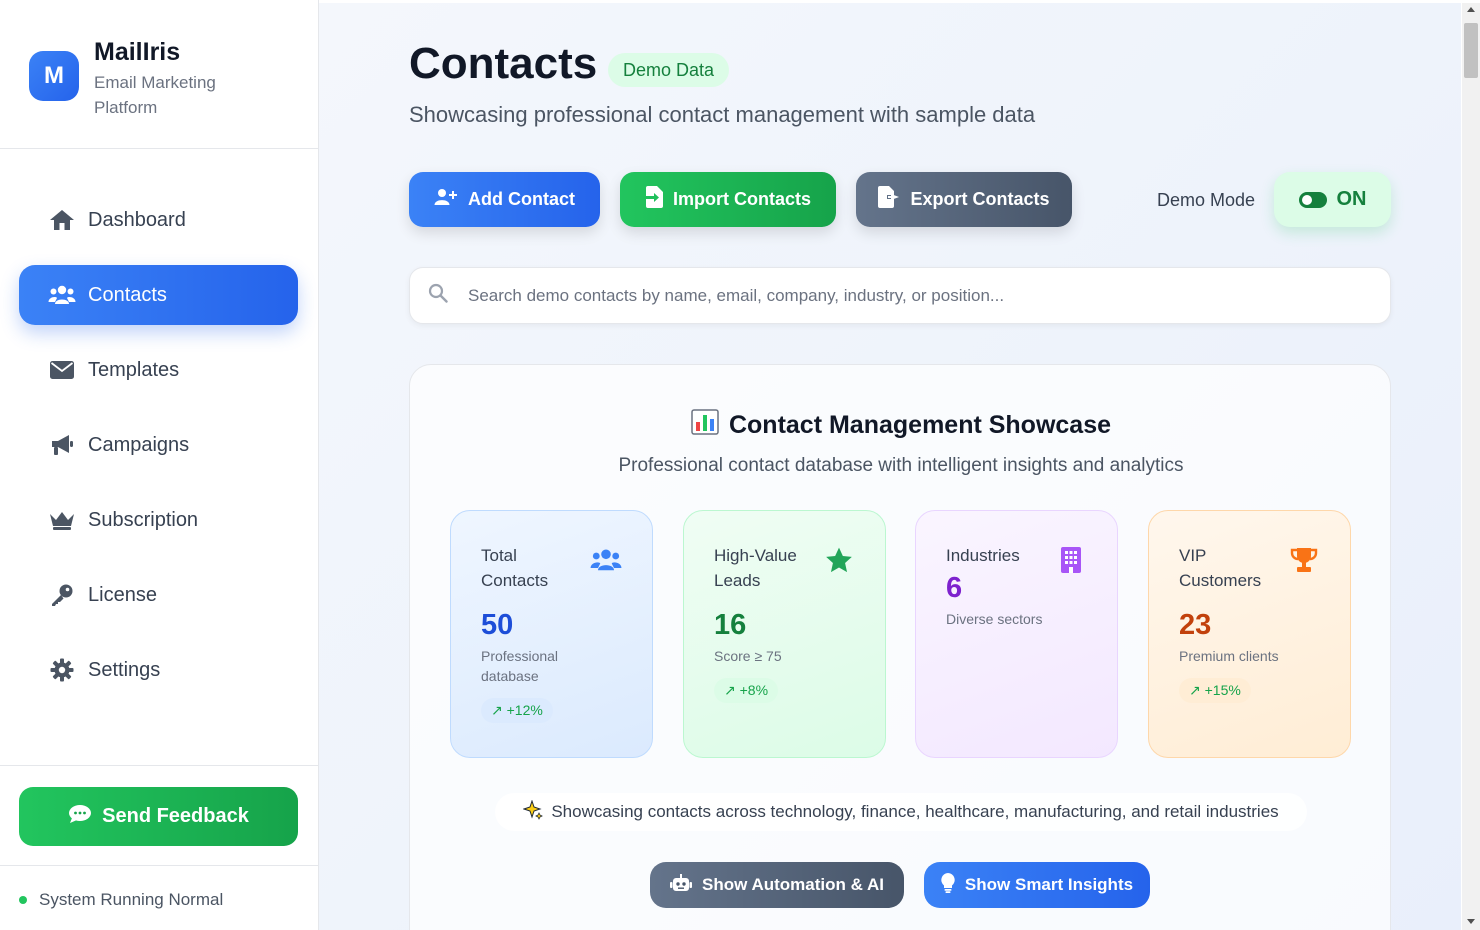 This screenshot has height=930, width=1480. Describe the element at coordinates (1304, 560) in the screenshot. I see `trophy-icon` at that location.